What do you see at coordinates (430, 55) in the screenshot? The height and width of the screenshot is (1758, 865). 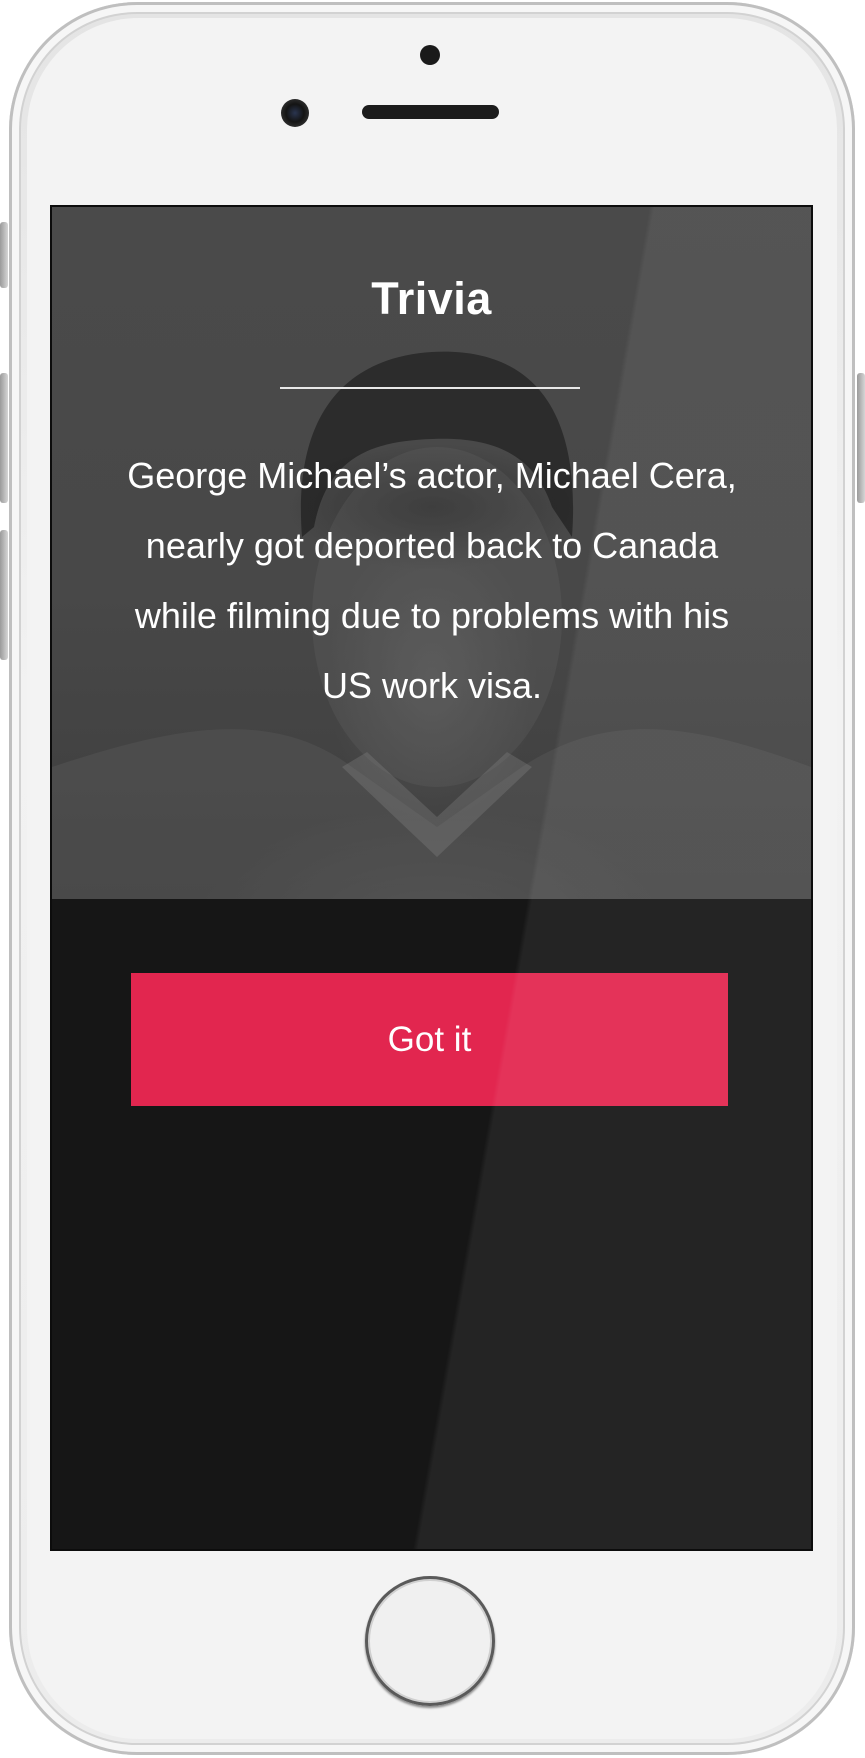 I see `proximity-sensor` at bounding box center [430, 55].